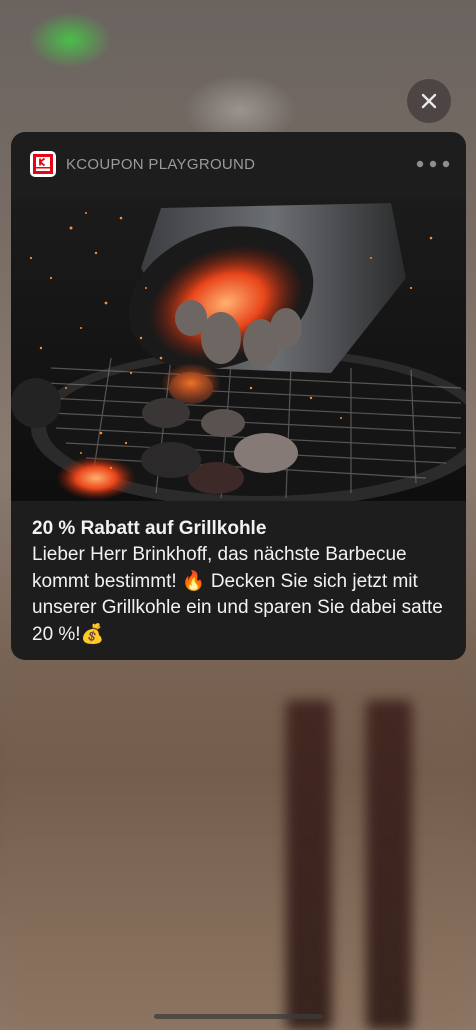 The image size is (476, 1030). What do you see at coordinates (43, 164) in the screenshot?
I see `kaufland-logo-icon` at bounding box center [43, 164].